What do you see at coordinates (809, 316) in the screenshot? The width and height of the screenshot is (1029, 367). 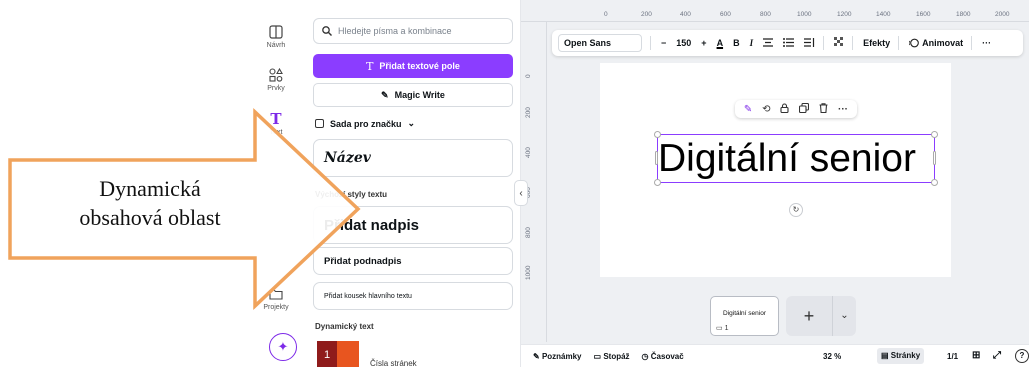 I see `plus-icon: +` at bounding box center [809, 316].